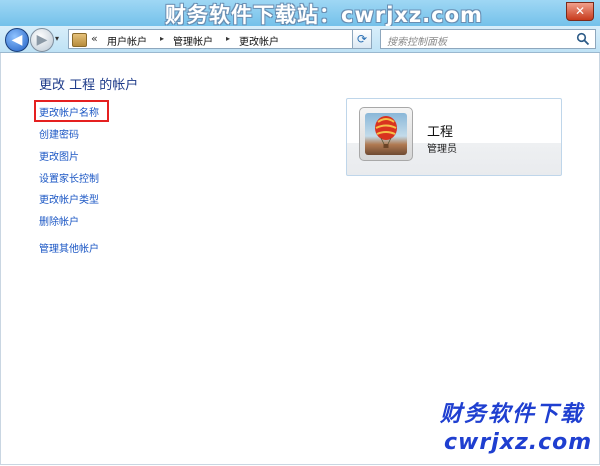 The width and height of the screenshot is (600, 466). I want to click on account-role: 管理员, so click(442, 149).